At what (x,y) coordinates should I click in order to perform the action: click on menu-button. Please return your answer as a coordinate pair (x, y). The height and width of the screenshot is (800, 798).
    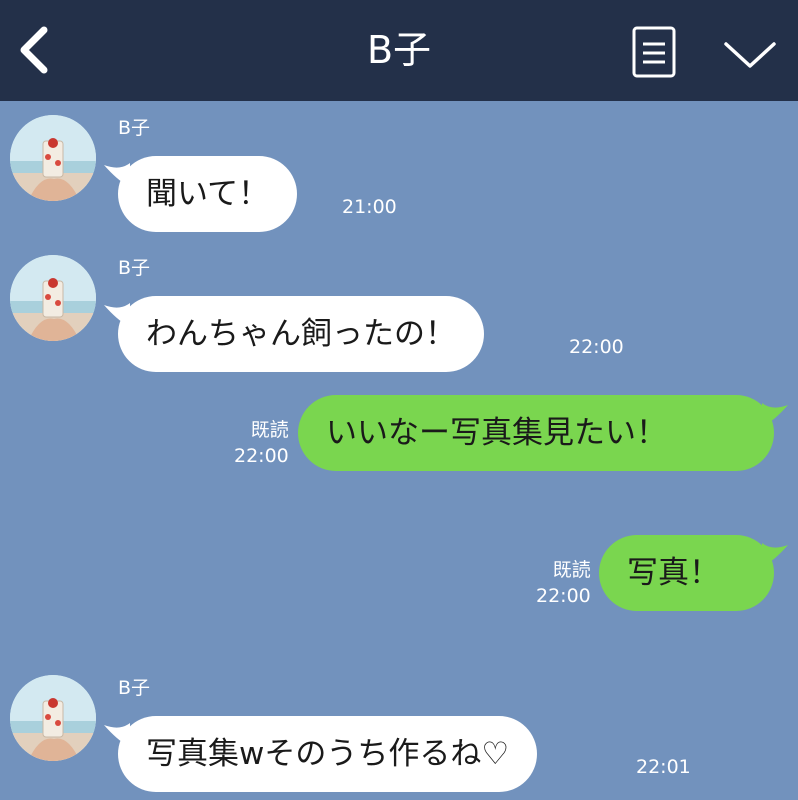
    Looking at the image, I should click on (654, 52).